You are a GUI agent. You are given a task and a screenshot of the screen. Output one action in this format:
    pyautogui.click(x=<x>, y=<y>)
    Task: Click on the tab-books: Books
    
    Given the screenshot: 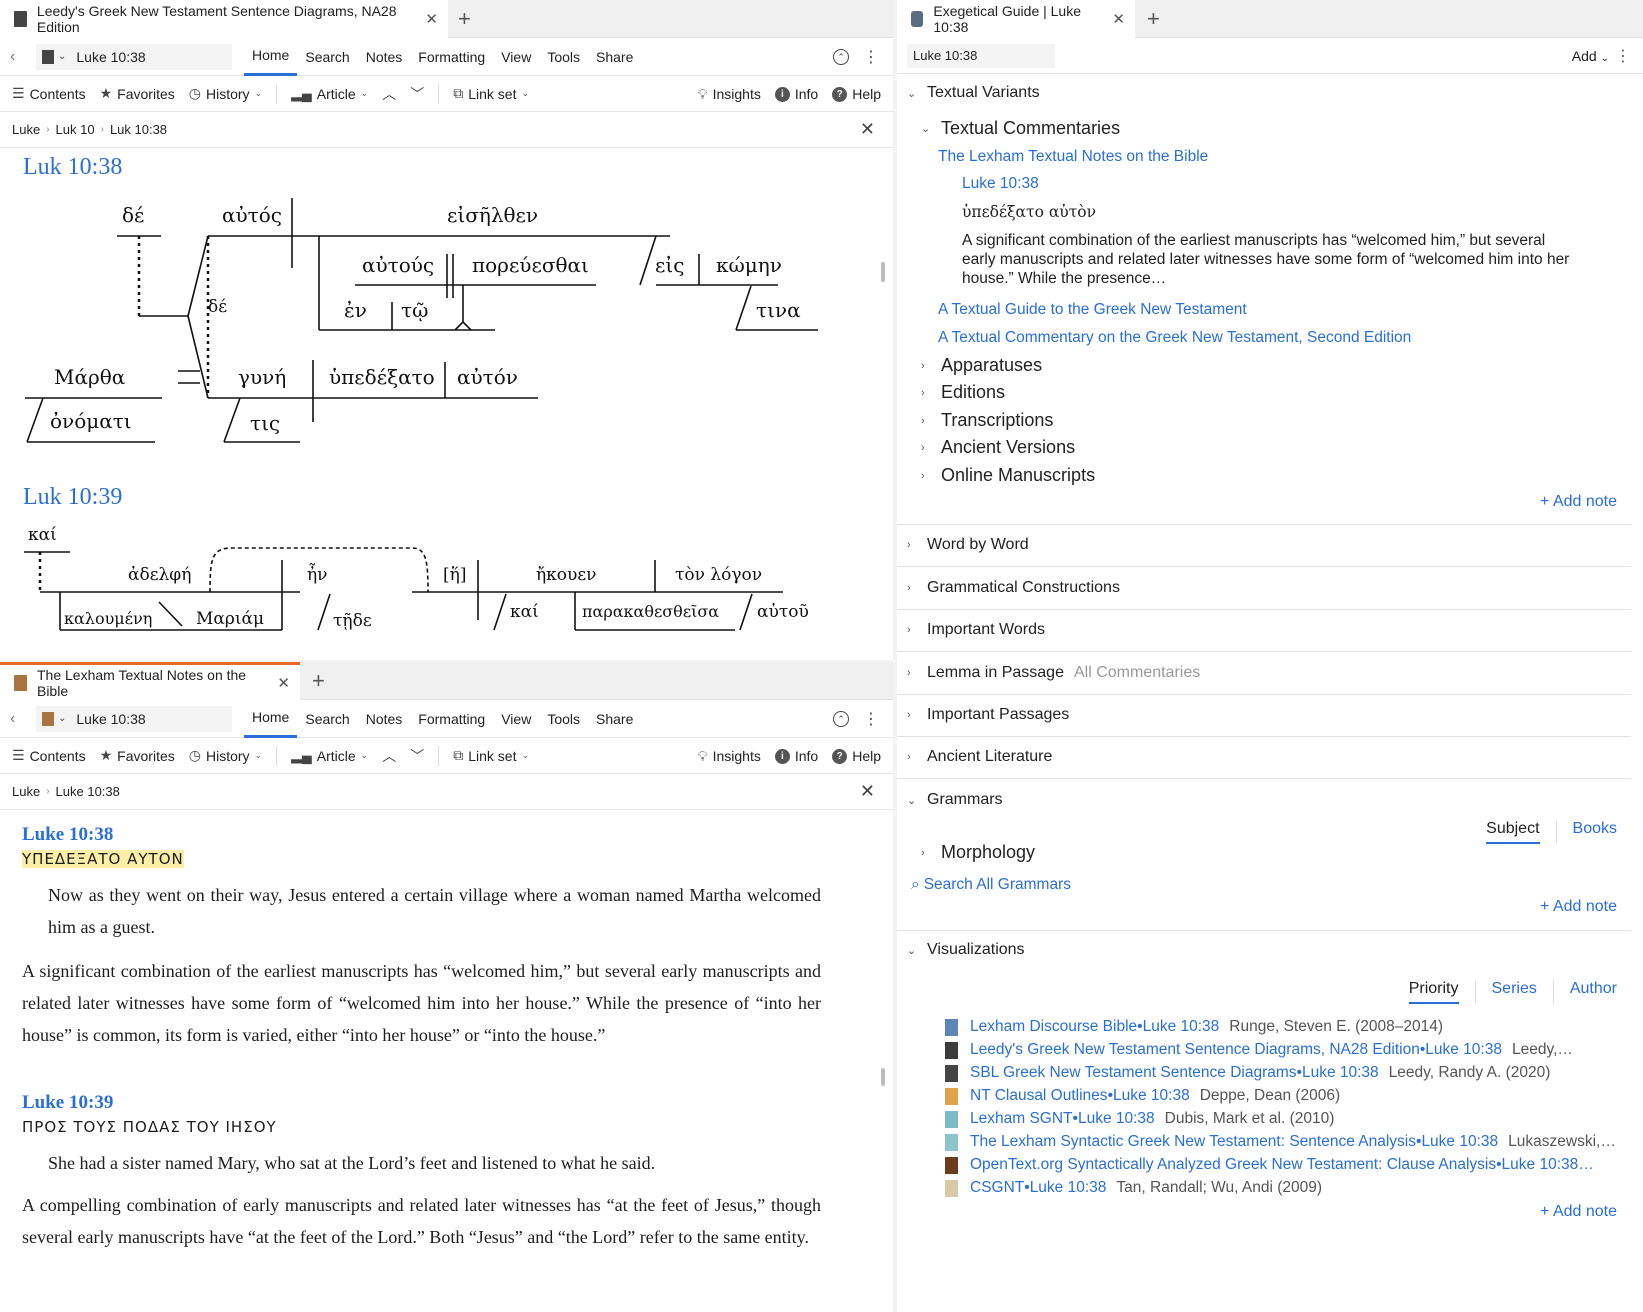 What is the action you would take?
    pyautogui.click(x=1595, y=832)
    